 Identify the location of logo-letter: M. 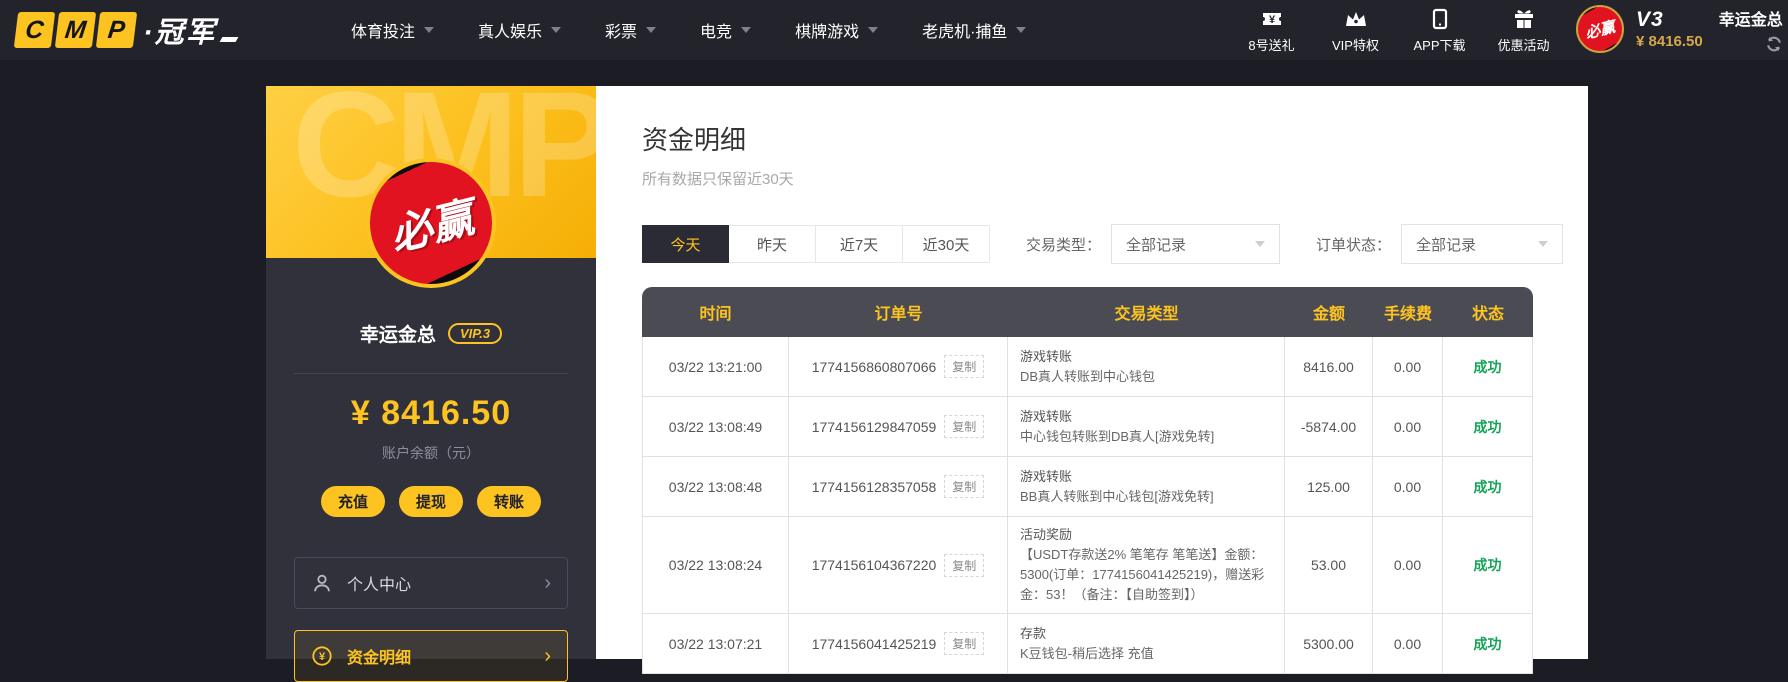
(75, 30).